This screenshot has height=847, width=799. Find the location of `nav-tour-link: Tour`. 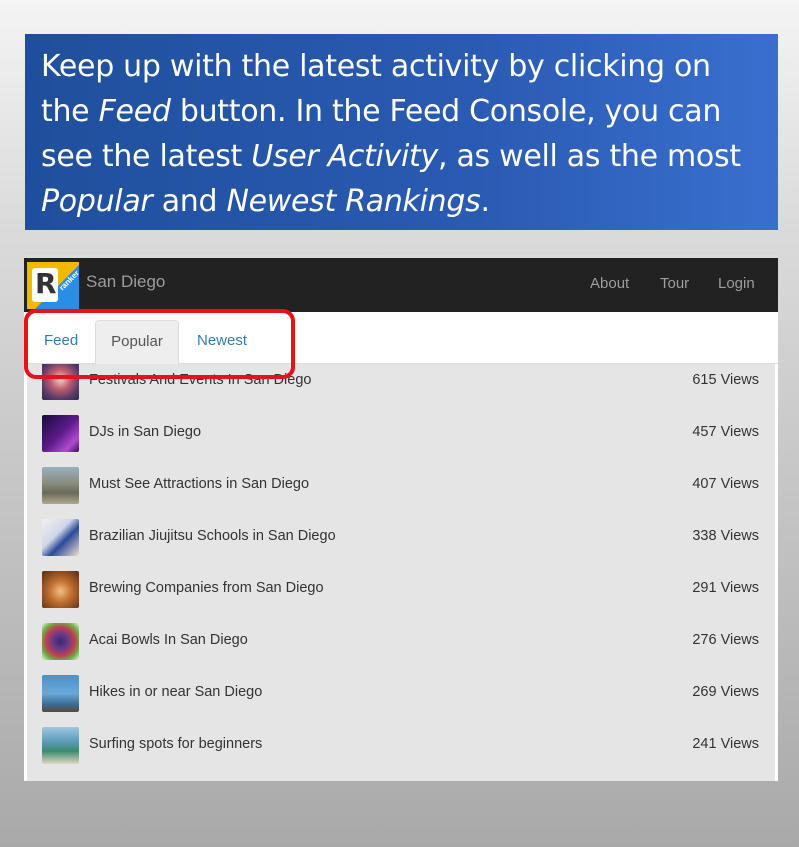

nav-tour-link: Tour is located at coordinates (674, 283).